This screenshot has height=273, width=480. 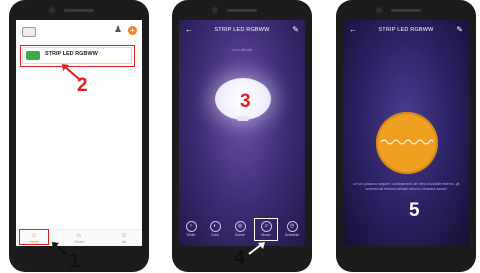 What do you see at coordinates (191, 226) in the screenshot?
I see `white-mode-icon: ○` at bounding box center [191, 226].